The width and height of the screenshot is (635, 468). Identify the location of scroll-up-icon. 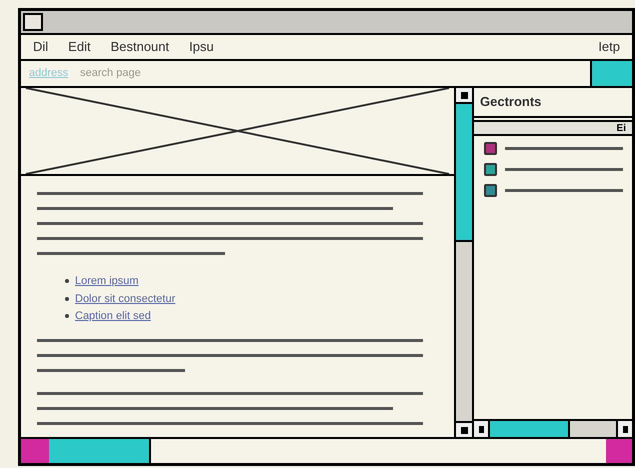
(464, 95).